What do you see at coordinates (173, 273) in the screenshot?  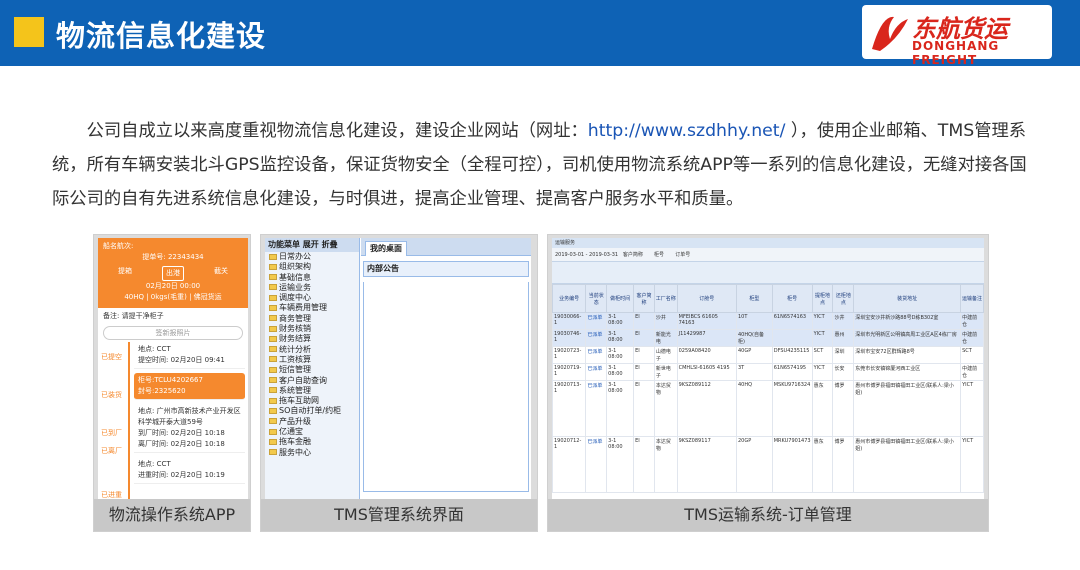 I see `port-button: 出港` at bounding box center [173, 273].